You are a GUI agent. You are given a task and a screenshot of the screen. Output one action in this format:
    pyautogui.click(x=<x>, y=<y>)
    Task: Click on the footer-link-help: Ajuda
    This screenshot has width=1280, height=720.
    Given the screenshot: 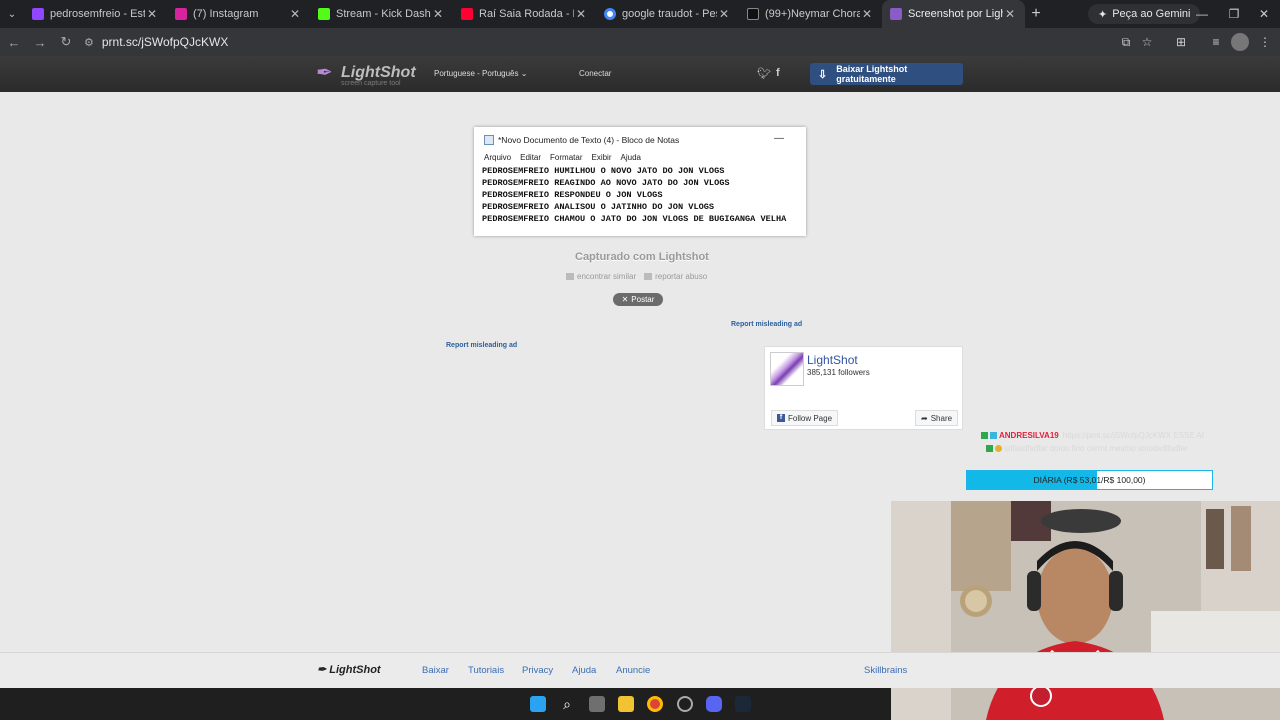 What is the action you would take?
    pyautogui.click(x=584, y=670)
    